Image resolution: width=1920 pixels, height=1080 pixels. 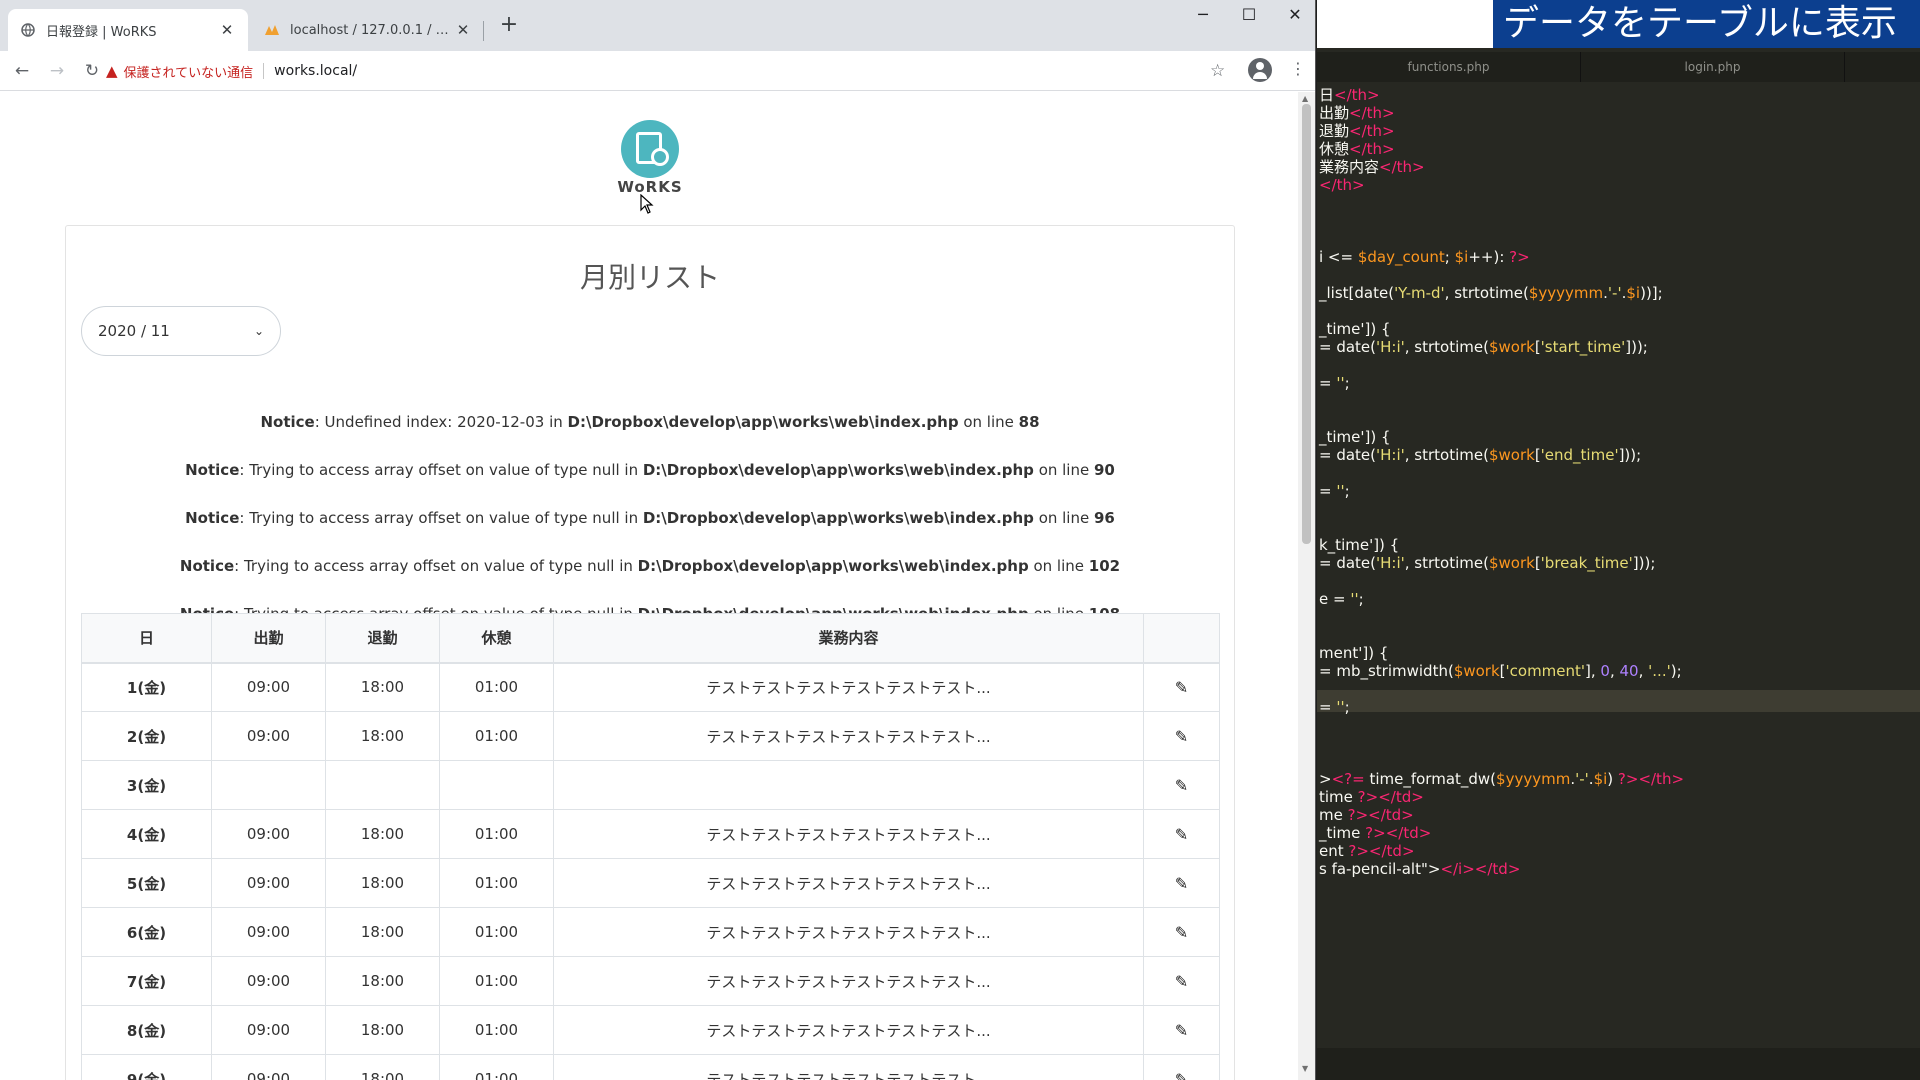 What do you see at coordinates (128, 30) in the screenshot?
I see `tab-works: 日報登録 | WoRKS ✕` at bounding box center [128, 30].